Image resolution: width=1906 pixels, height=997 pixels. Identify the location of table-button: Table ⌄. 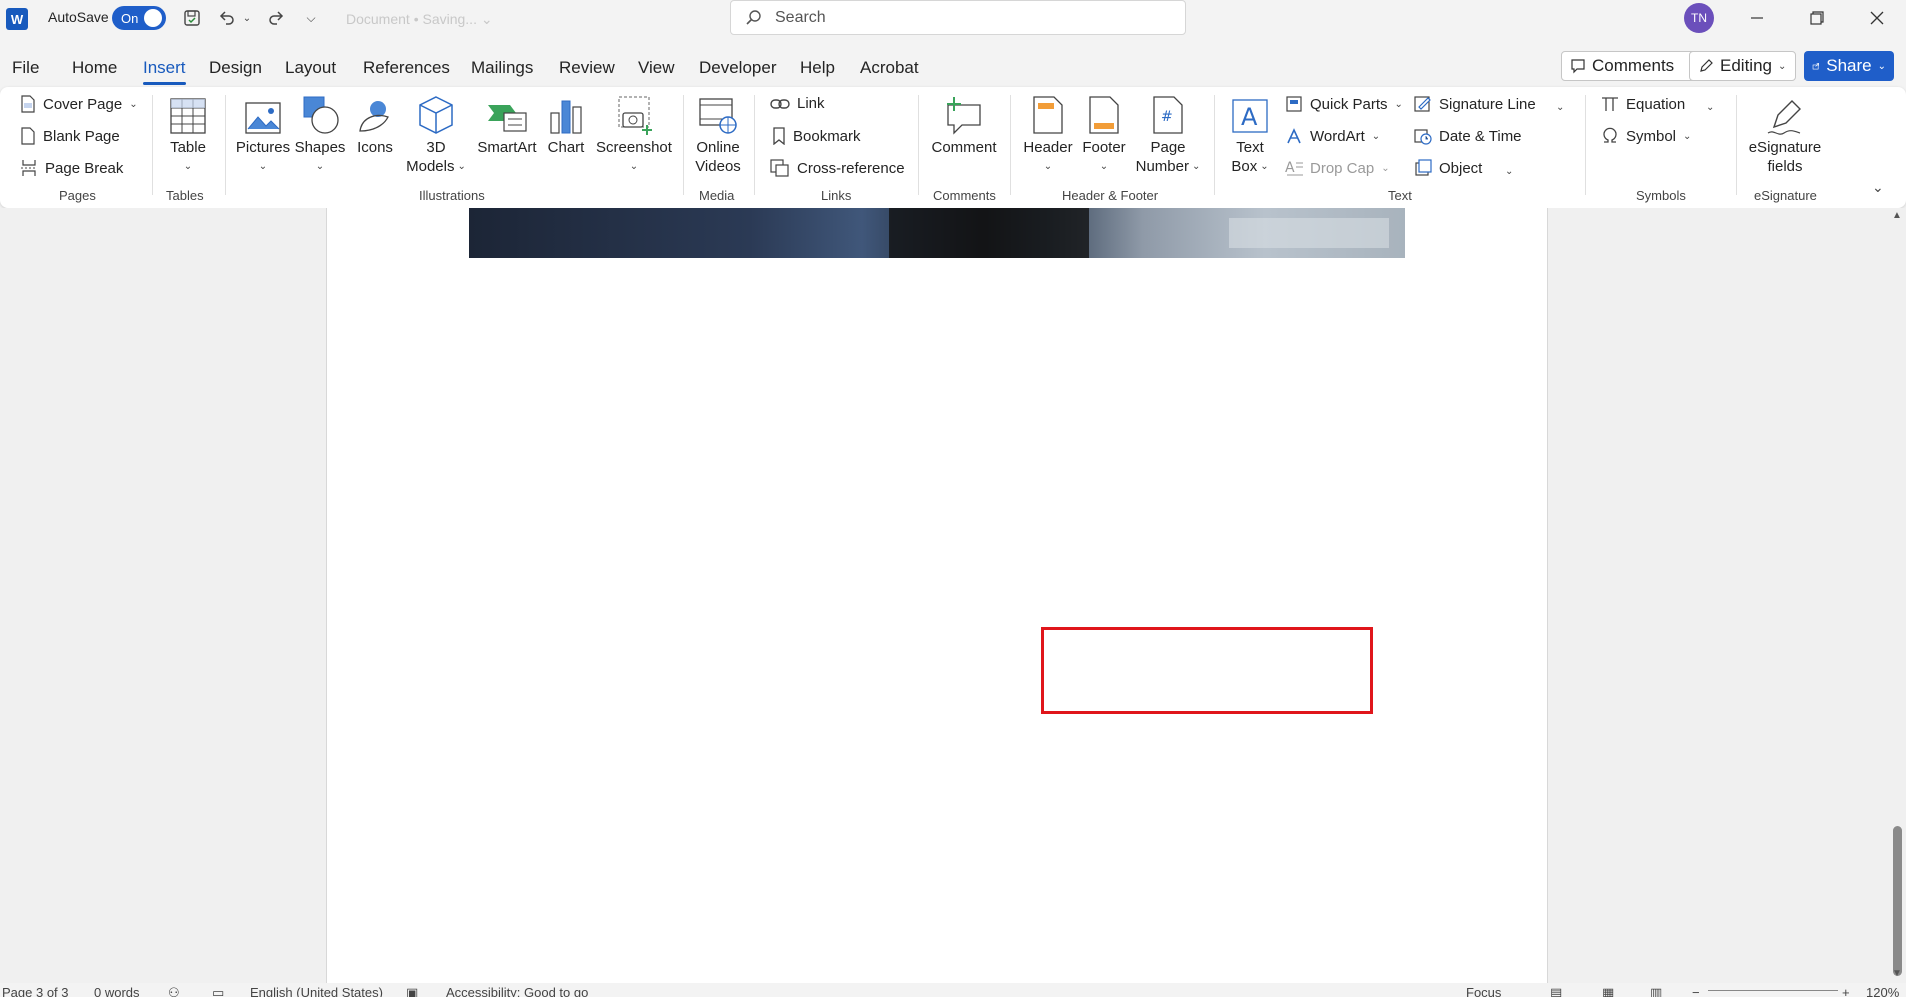
(188, 133).